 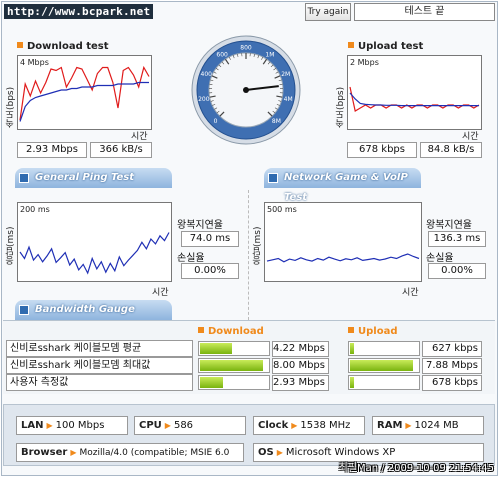 What do you see at coordinates (121, 150) in the screenshot?
I see `download-speed-bytes: 366 kB/s` at bounding box center [121, 150].